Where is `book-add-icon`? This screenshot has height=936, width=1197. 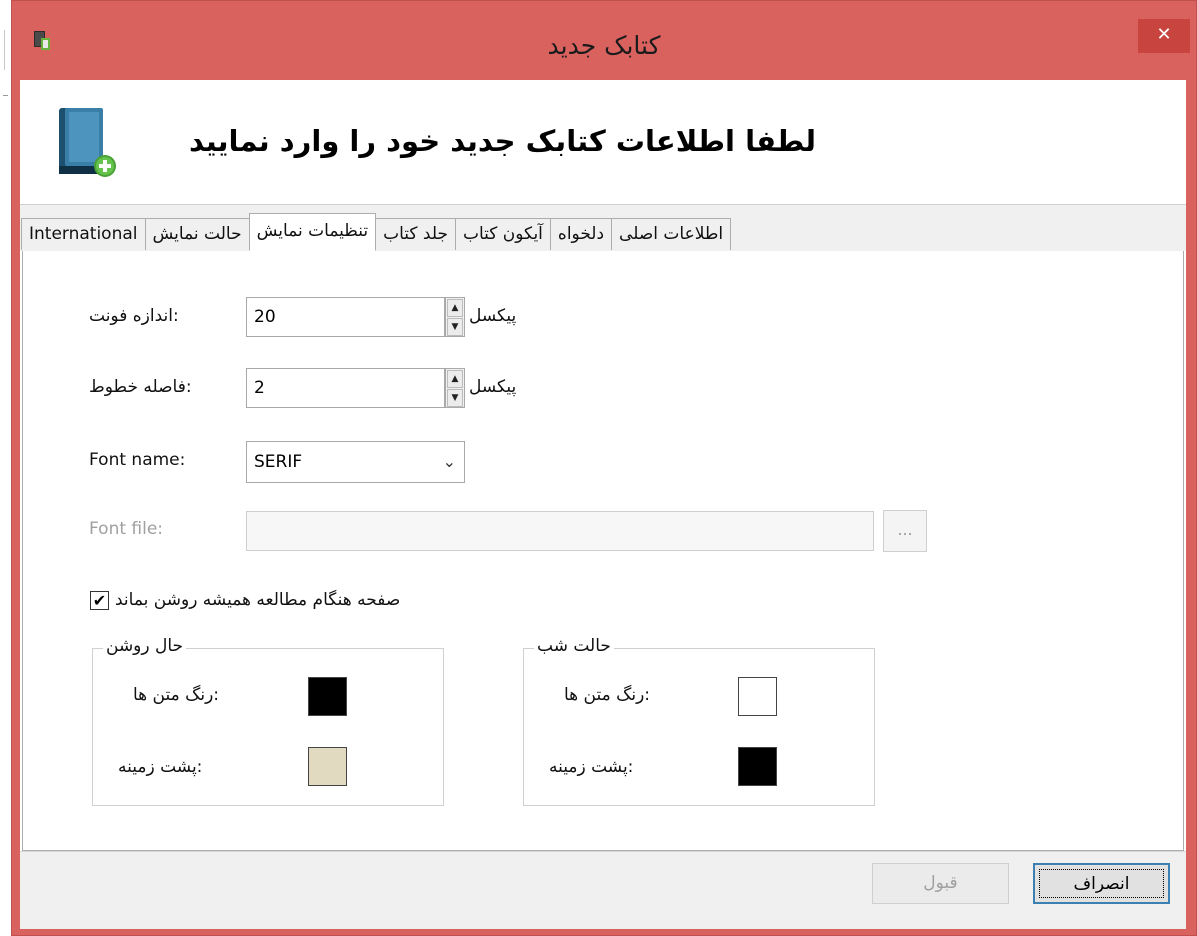 book-add-icon is located at coordinates (87, 142).